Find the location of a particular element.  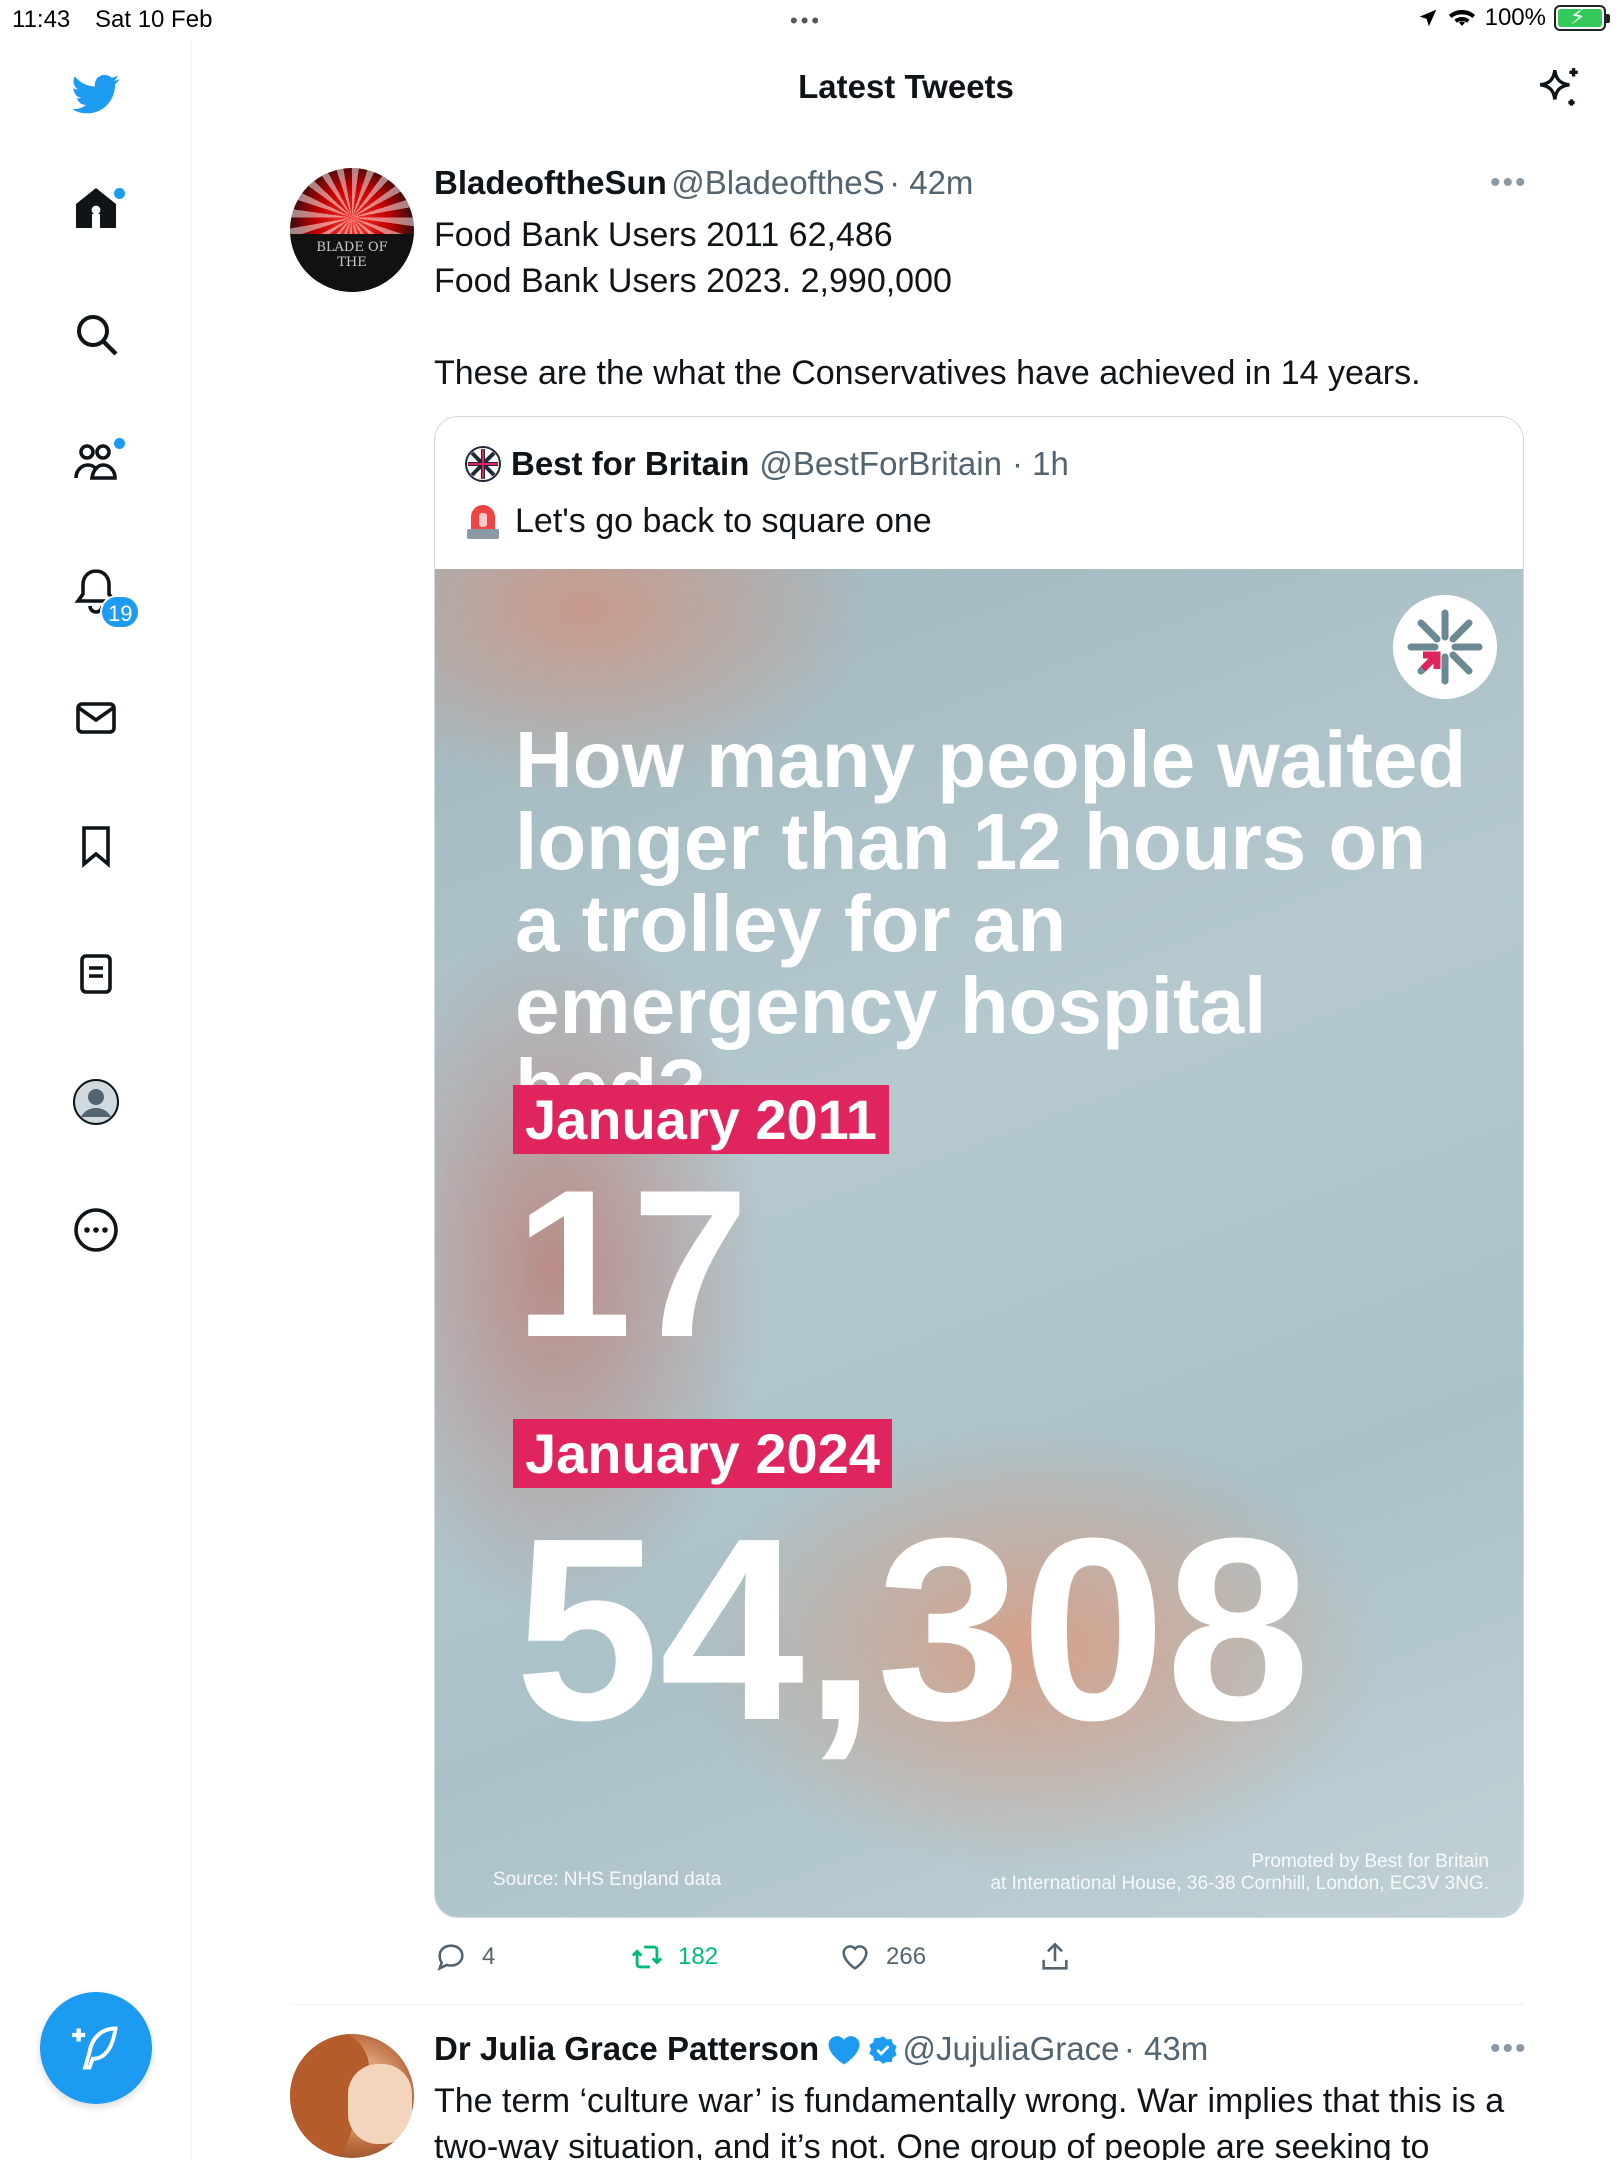

home-icon is located at coordinates (96, 208).